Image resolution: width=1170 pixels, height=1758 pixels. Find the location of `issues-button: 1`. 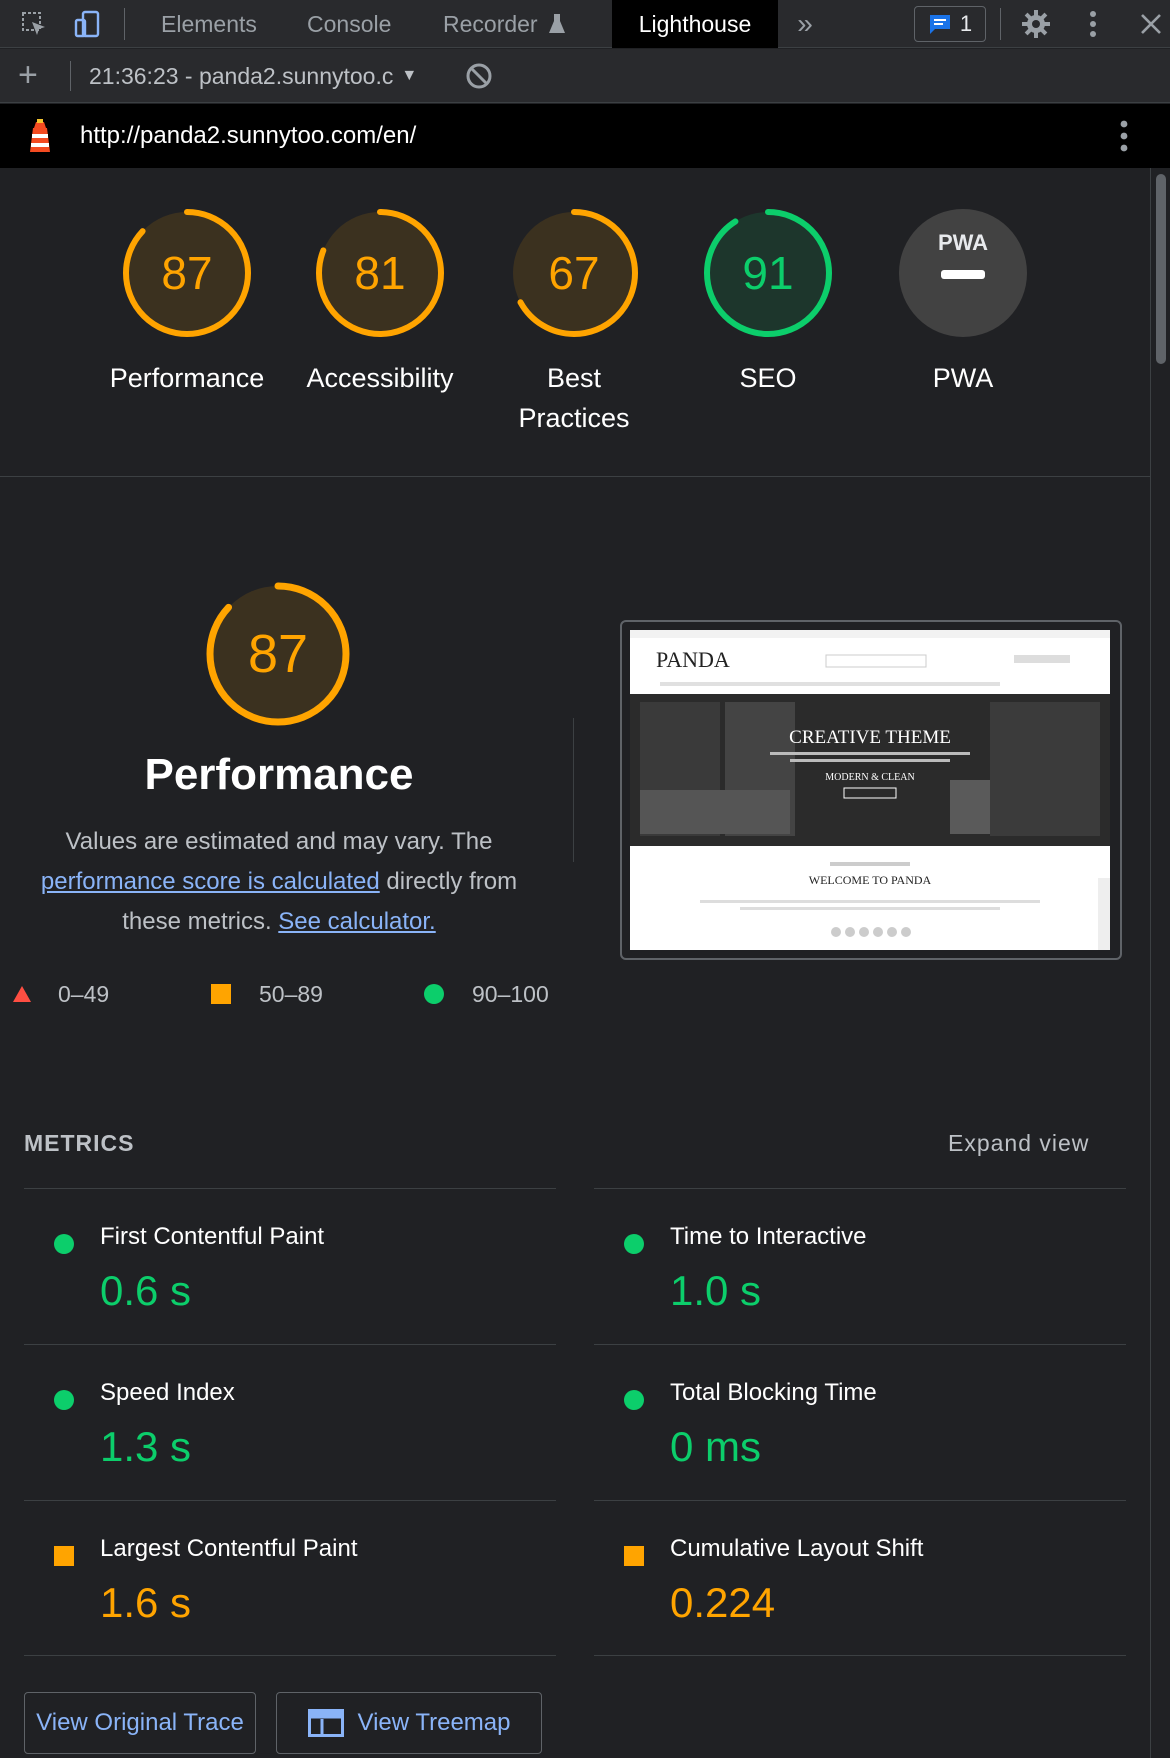

issues-button: 1 is located at coordinates (950, 24).